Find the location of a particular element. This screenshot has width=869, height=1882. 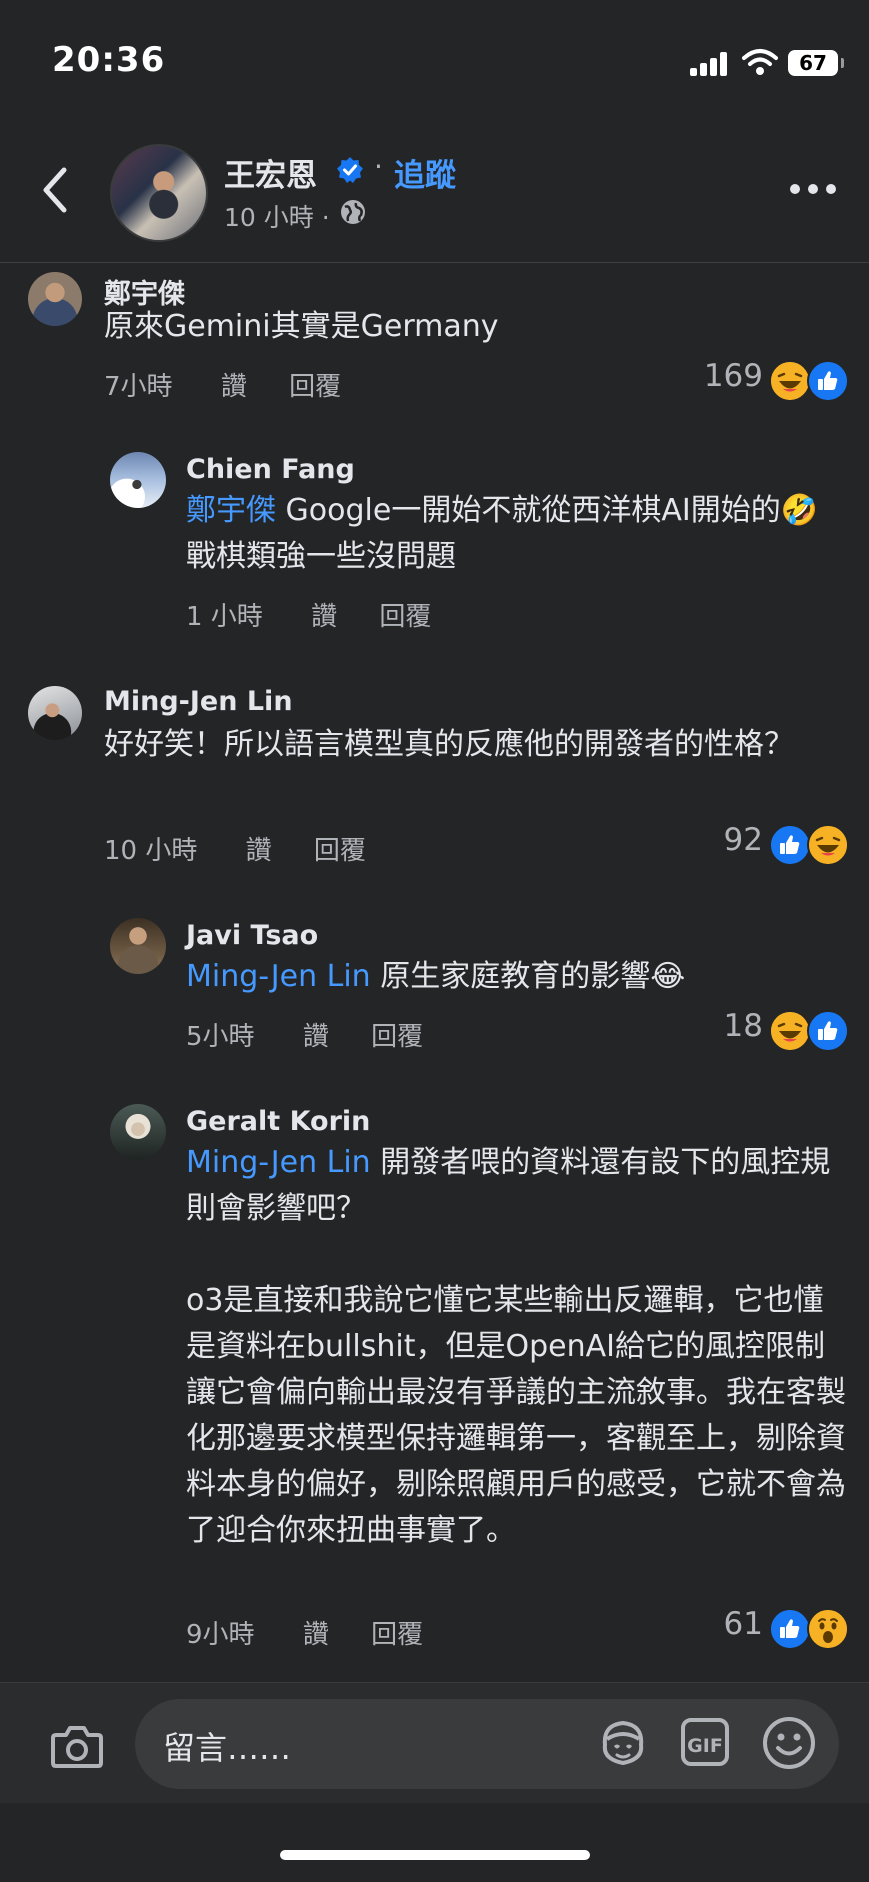

wifi-icon is located at coordinates (760, 62).